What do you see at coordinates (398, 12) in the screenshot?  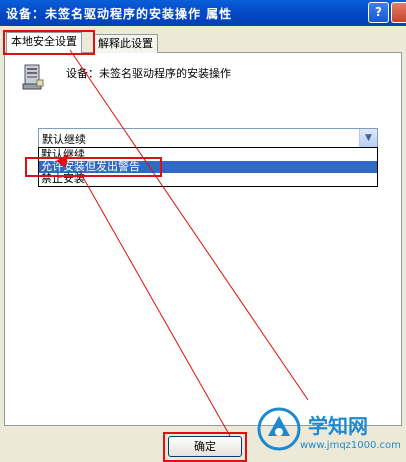 I see `close-button` at bounding box center [398, 12].